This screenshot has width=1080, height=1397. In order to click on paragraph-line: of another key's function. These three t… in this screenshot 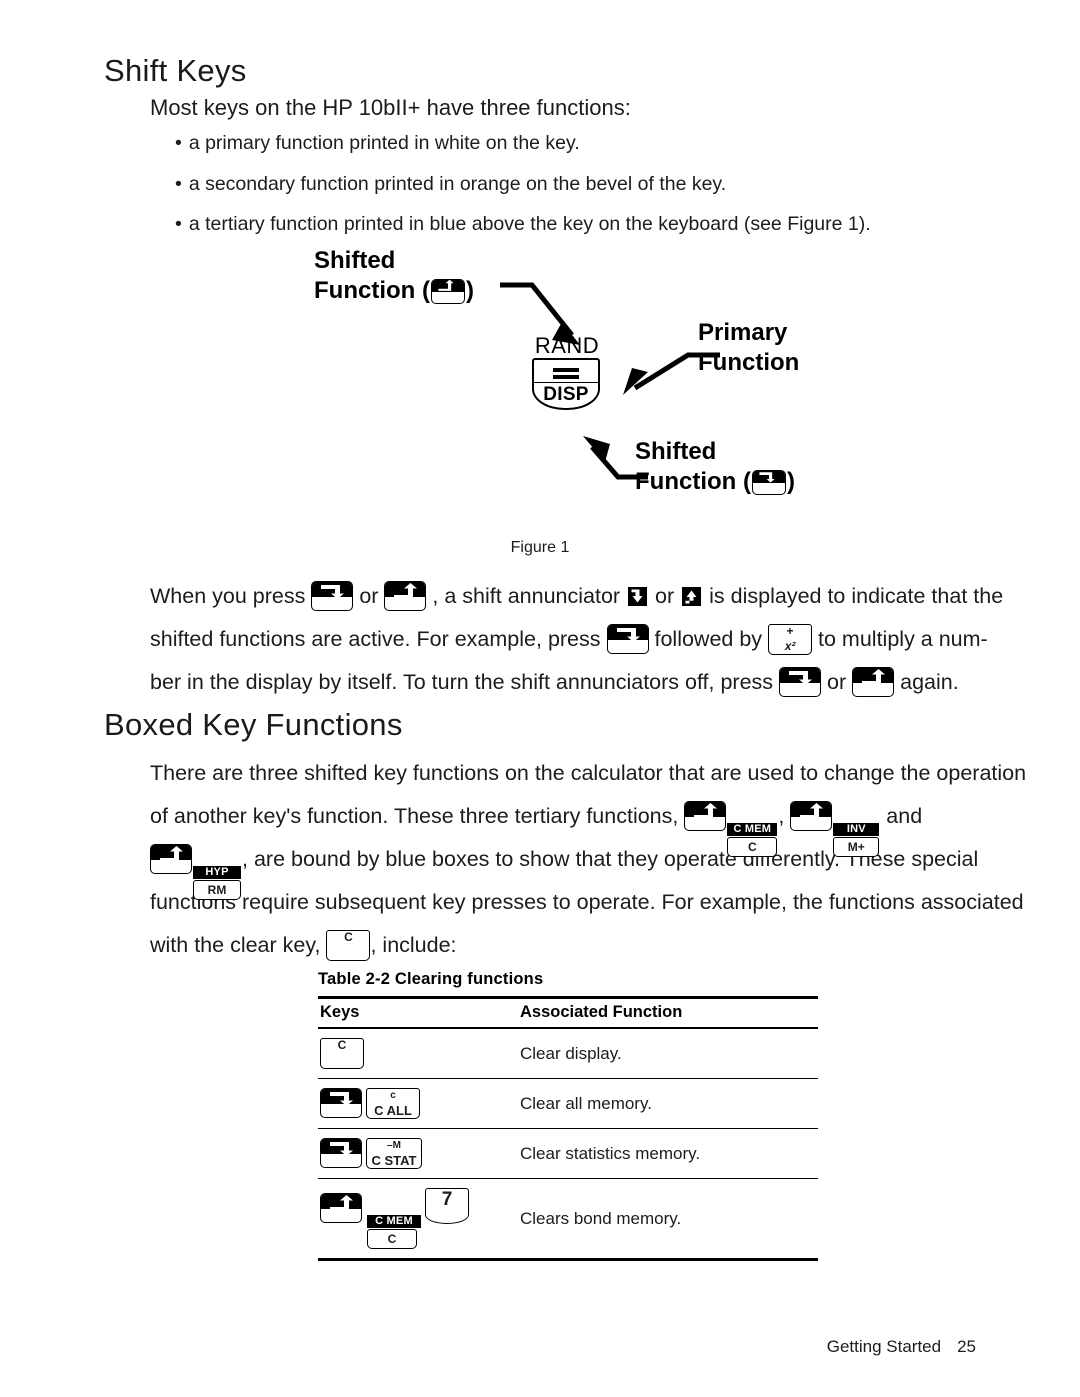, I will do `click(588, 826)`.